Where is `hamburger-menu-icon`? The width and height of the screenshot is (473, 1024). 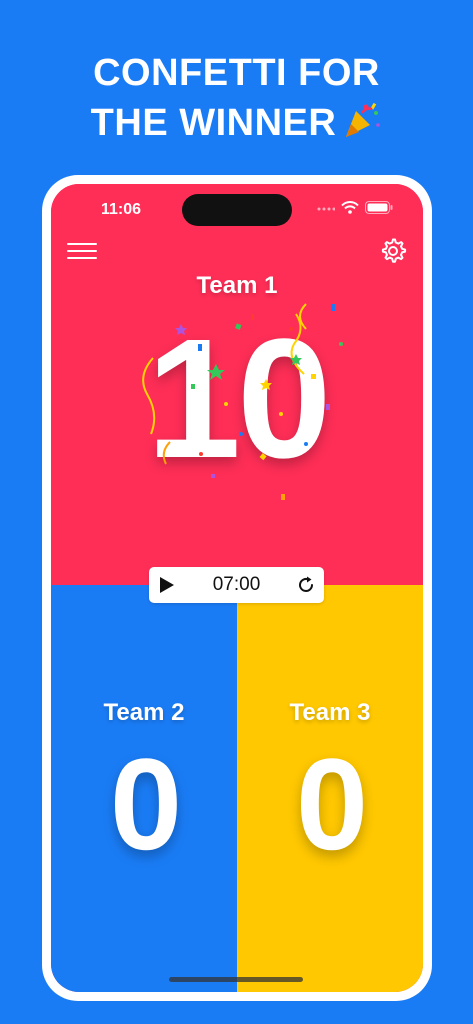 hamburger-menu-icon is located at coordinates (82, 251).